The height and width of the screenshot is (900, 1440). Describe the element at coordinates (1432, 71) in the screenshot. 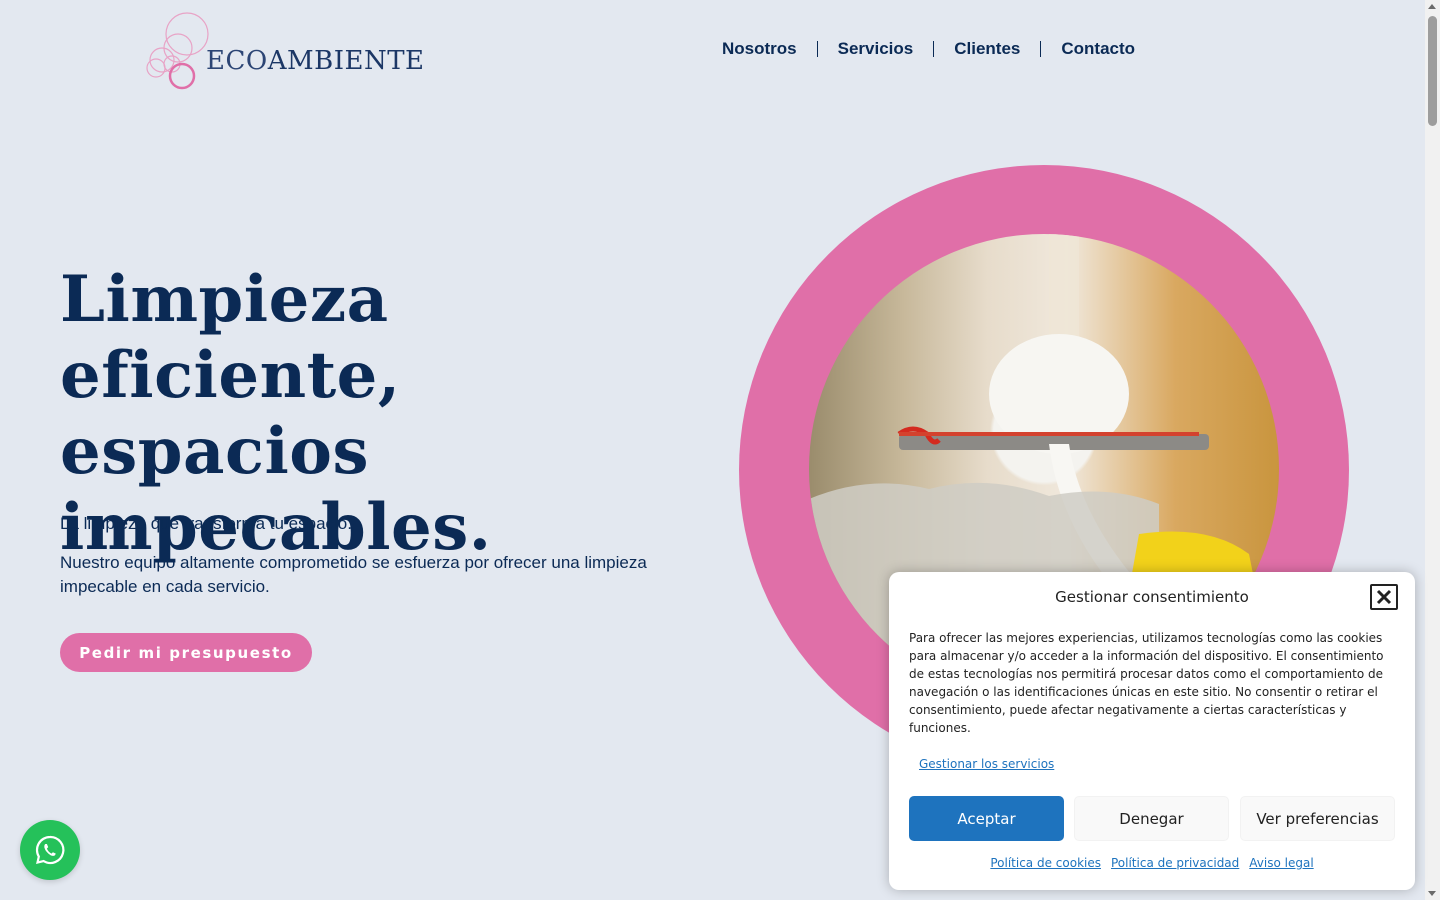

I see `scroll-thumb` at that location.